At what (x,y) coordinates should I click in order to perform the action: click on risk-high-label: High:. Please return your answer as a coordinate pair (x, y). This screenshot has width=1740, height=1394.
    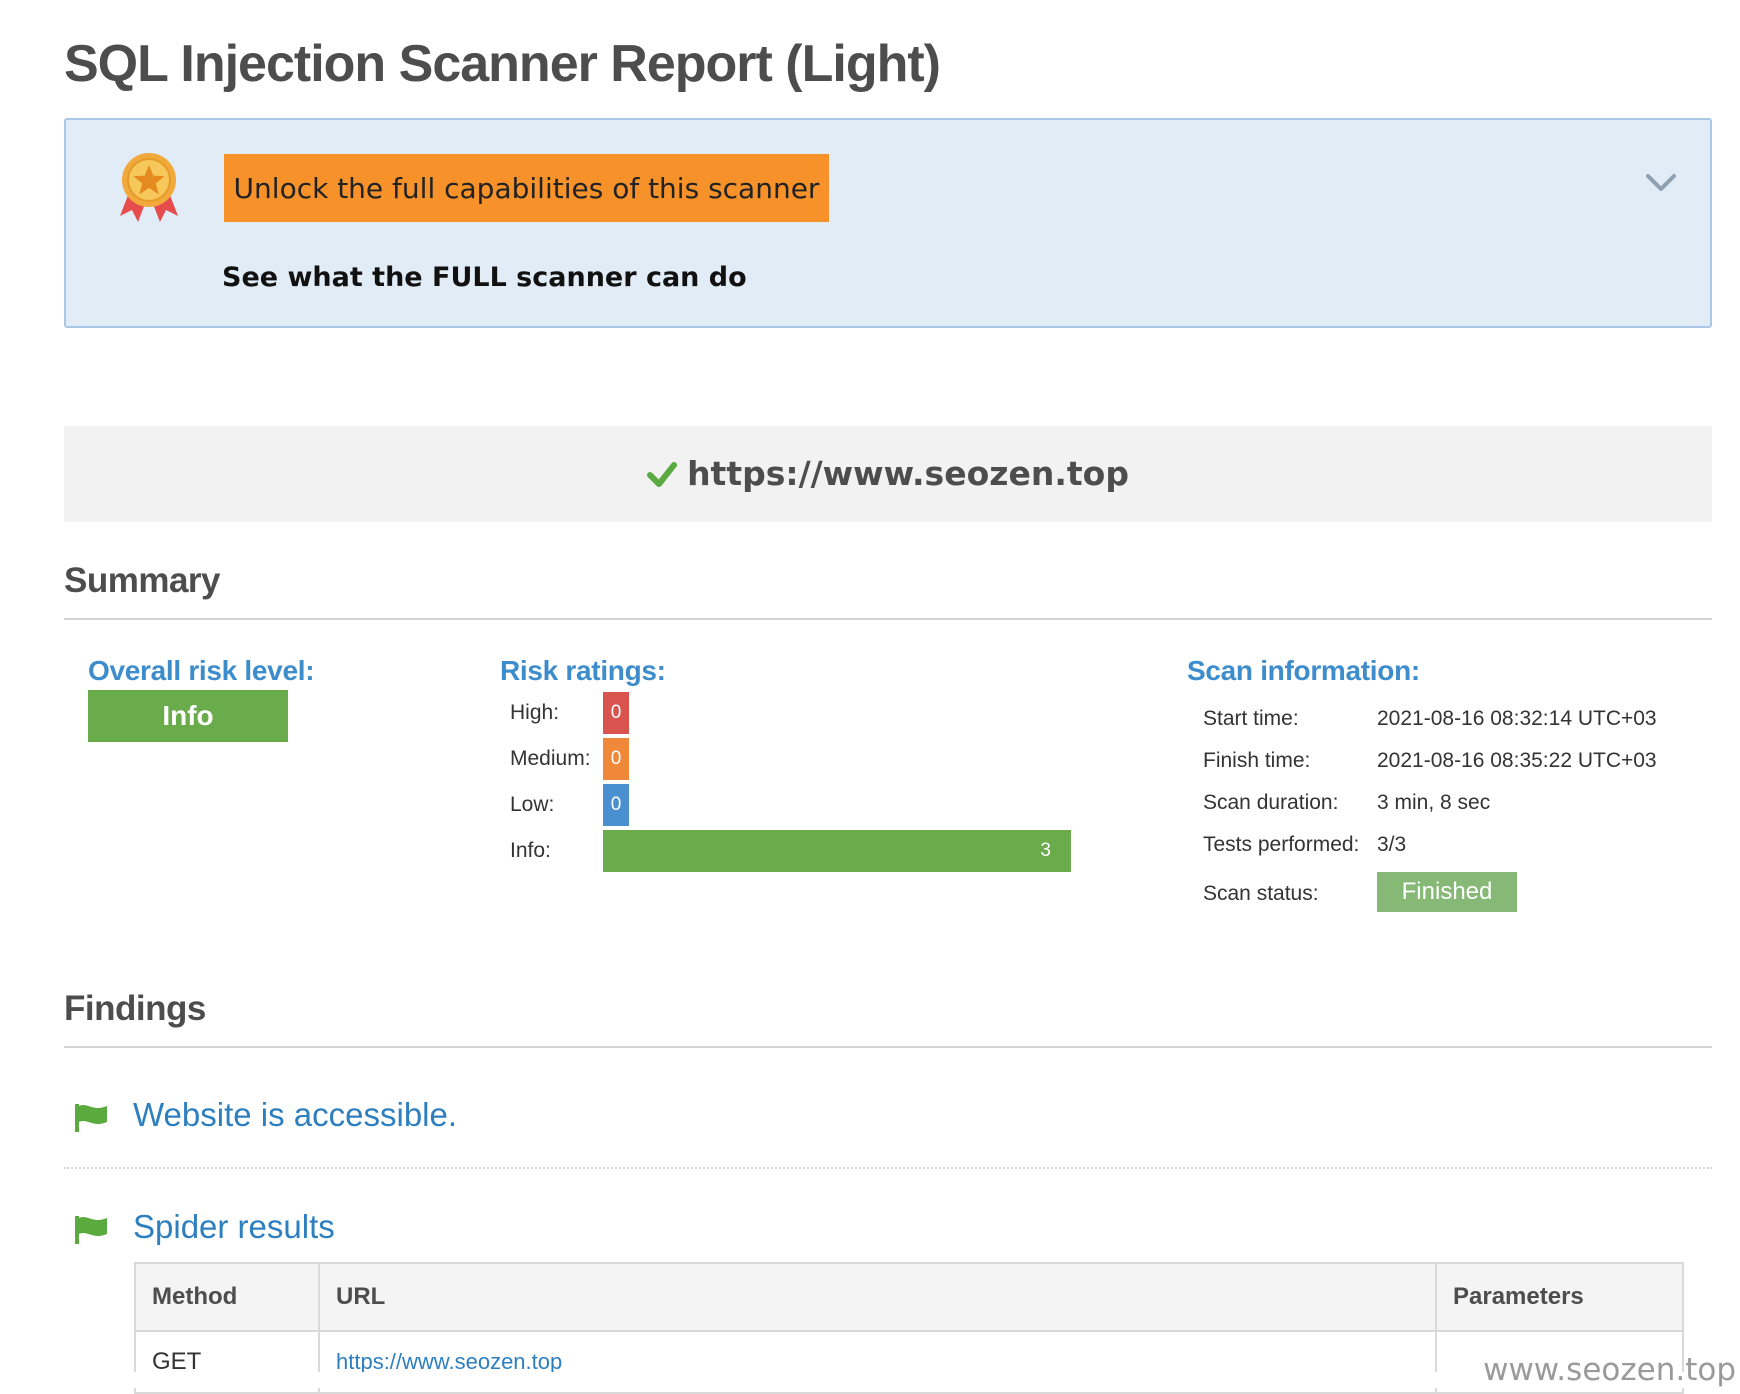
    Looking at the image, I should click on (535, 712).